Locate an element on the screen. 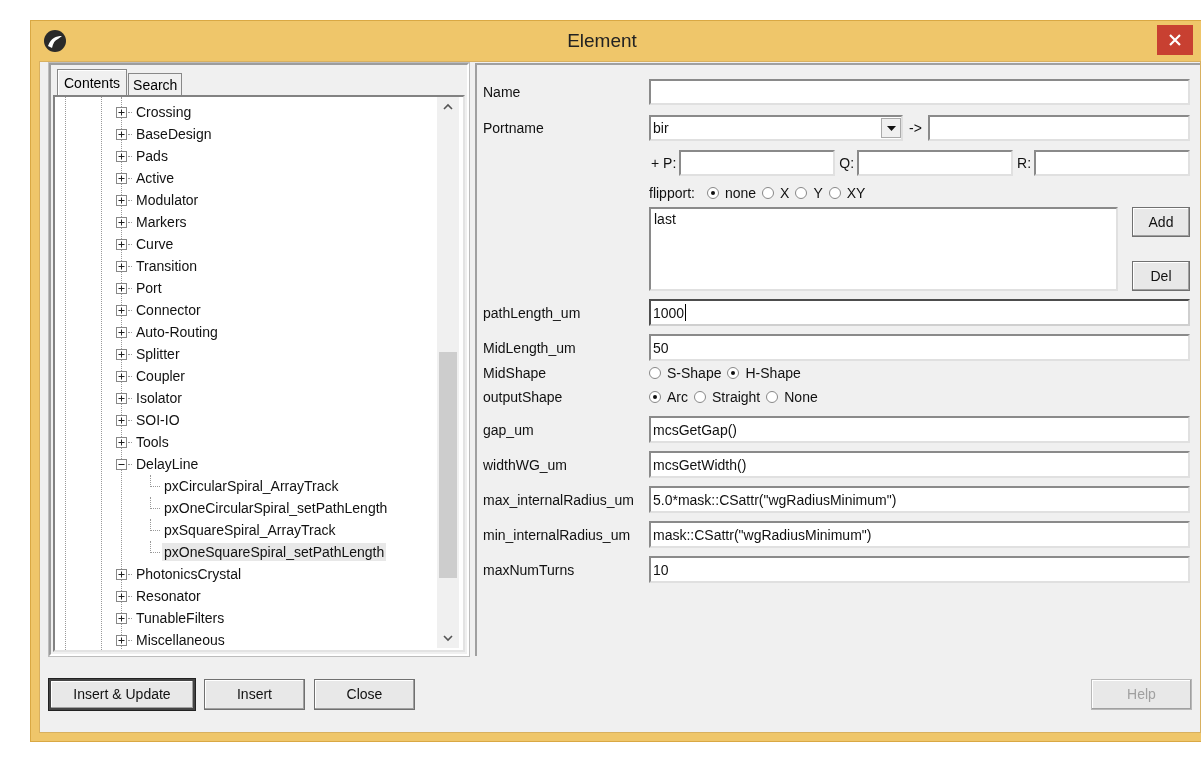  tree-item: Crossing is located at coordinates (164, 112).